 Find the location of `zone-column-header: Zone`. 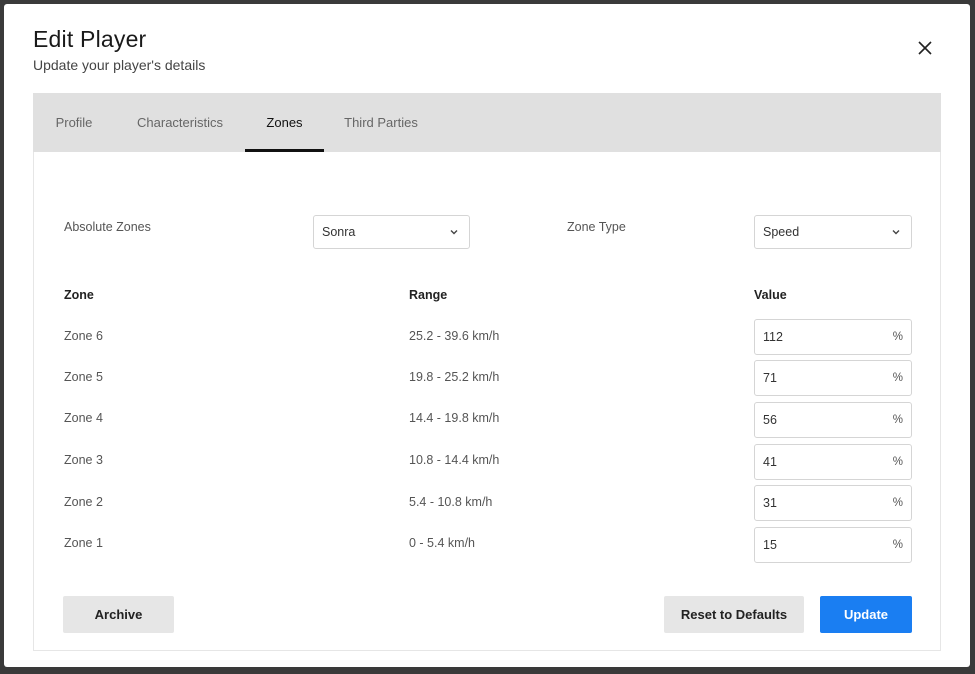

zone-column-header: Zone is located at coordinates (79, 295).